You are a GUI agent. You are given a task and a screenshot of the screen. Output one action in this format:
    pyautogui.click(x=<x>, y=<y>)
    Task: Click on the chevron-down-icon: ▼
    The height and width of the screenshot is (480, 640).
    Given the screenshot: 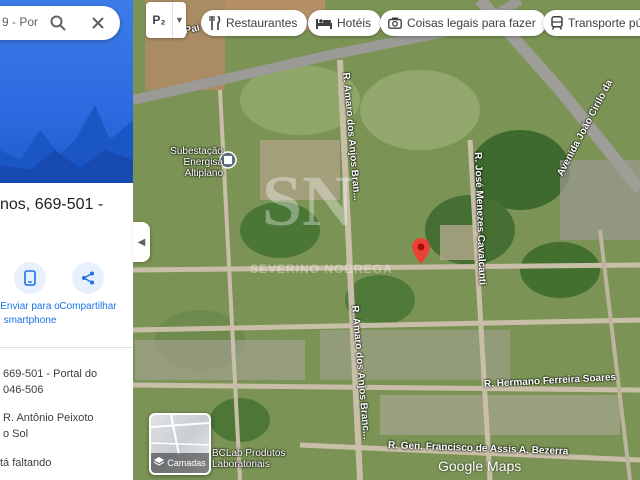 What is the action you would take?
    pyautogui.click(x=179, y=20)
    